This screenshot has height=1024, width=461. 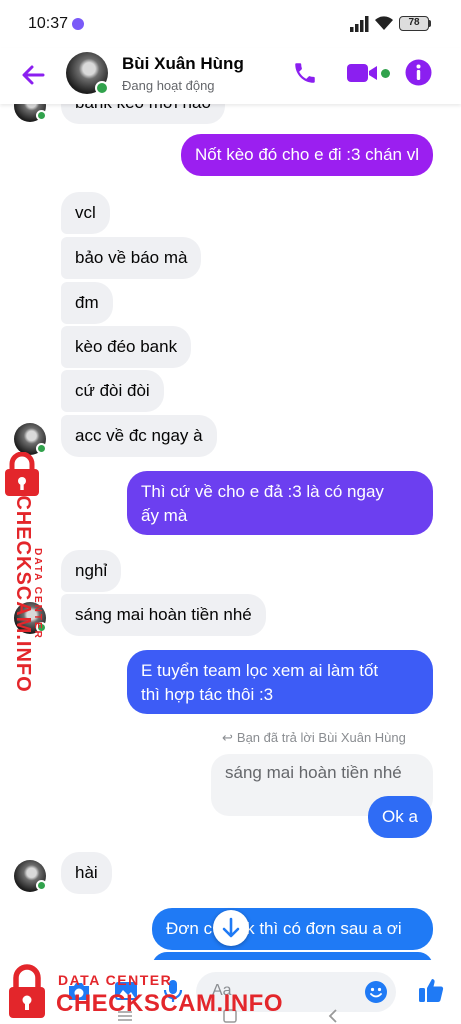 I want to click on battery-icon: 78, so click(x=414, y=23).